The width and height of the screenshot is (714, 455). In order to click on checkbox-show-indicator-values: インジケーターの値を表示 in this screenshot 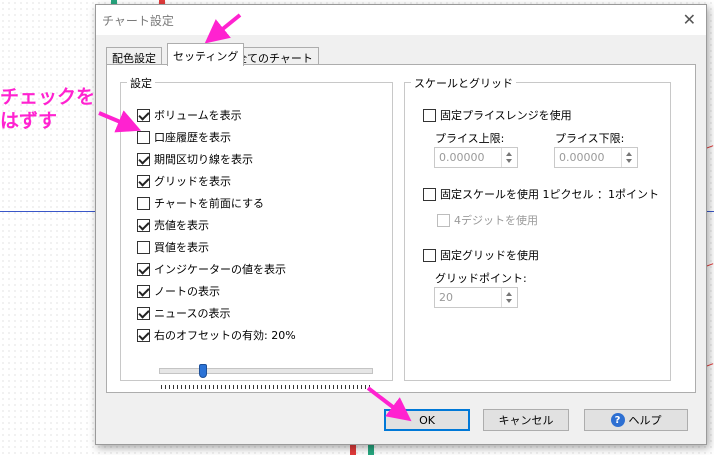, I will do `click(211, 269)`.